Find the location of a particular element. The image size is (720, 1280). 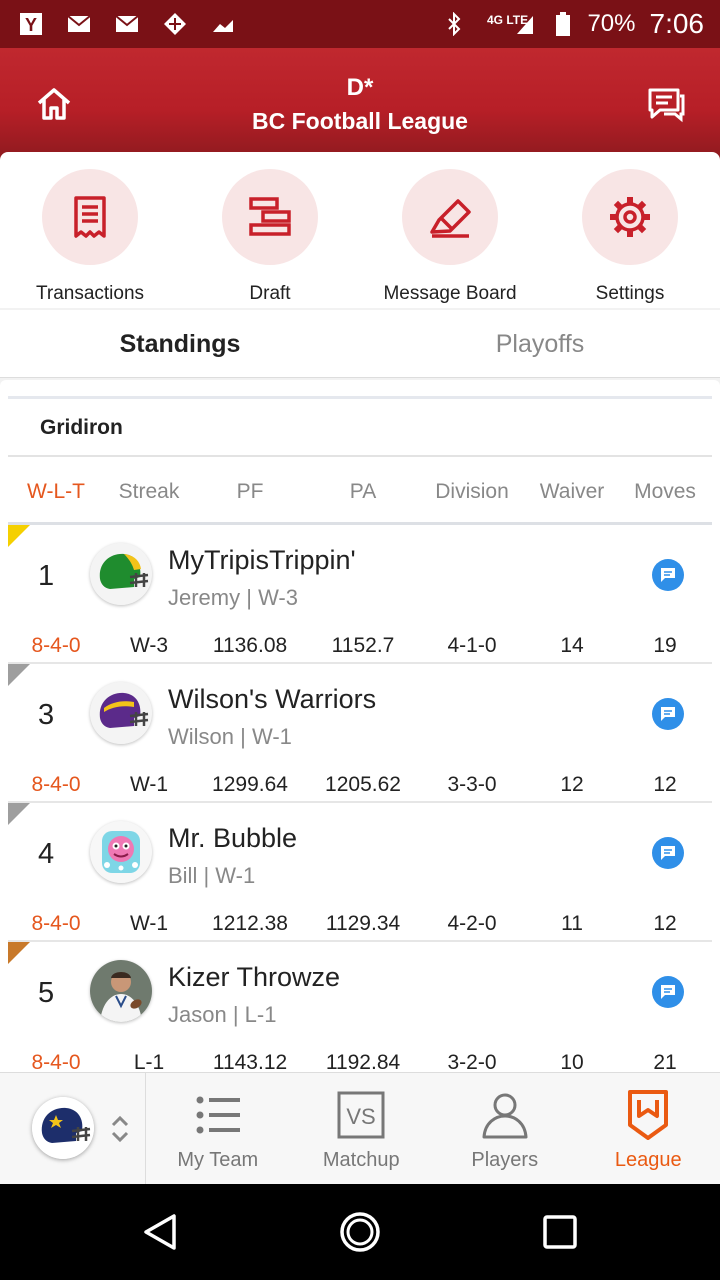

draft-label: Draft is located at coordinates (270, 293).